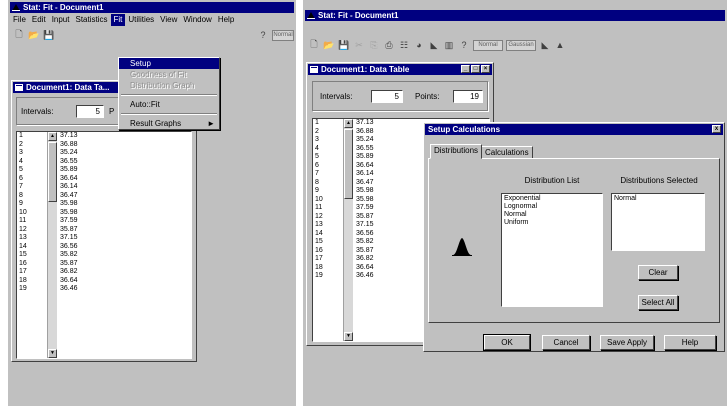 The width and height of the screenshot is (727, 406). Describe the element at coordinates (552, 223) in the screenshot. I see `list-item: Uniform` at that location.